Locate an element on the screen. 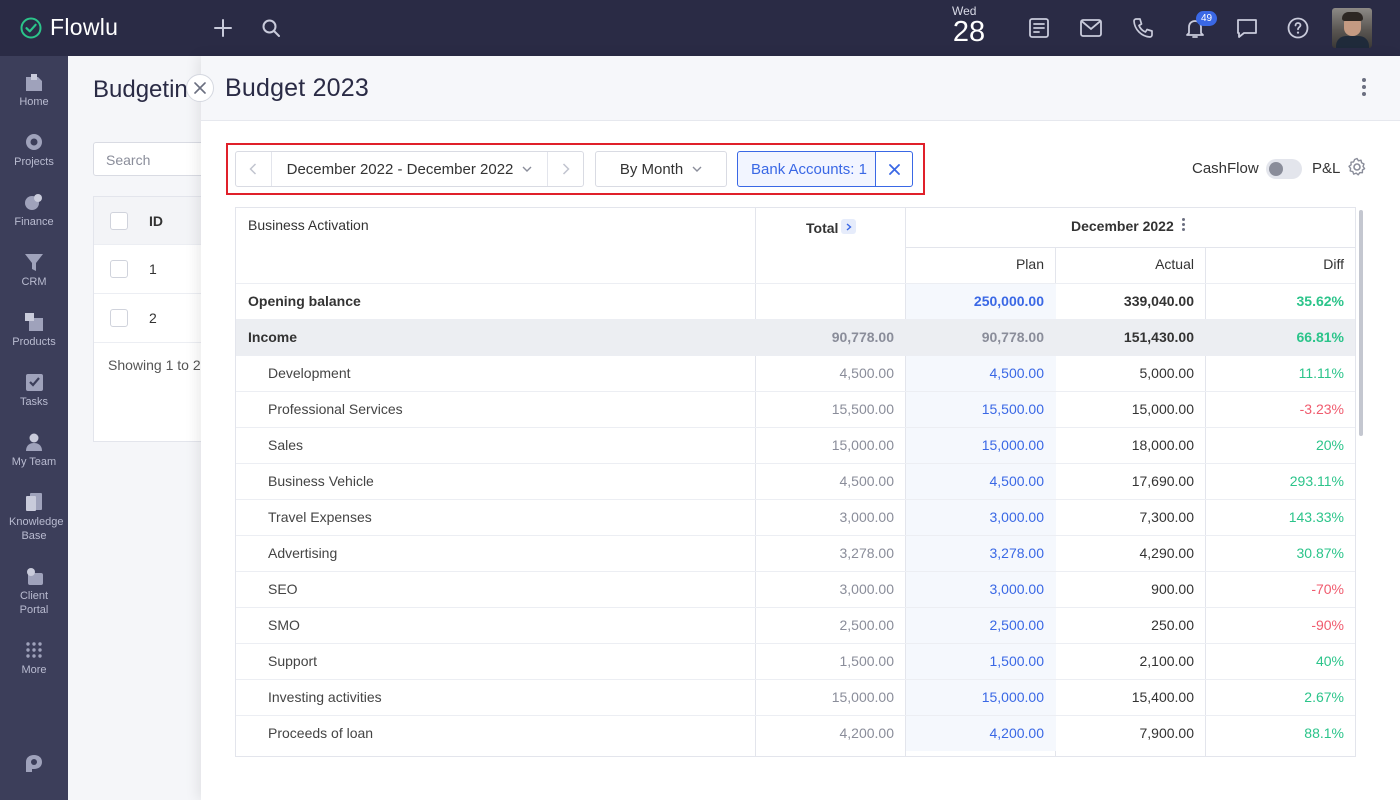 This screenshot has width=1400, height=800. row-actual: 17,690.00 is located at coordinates (1125, 481).